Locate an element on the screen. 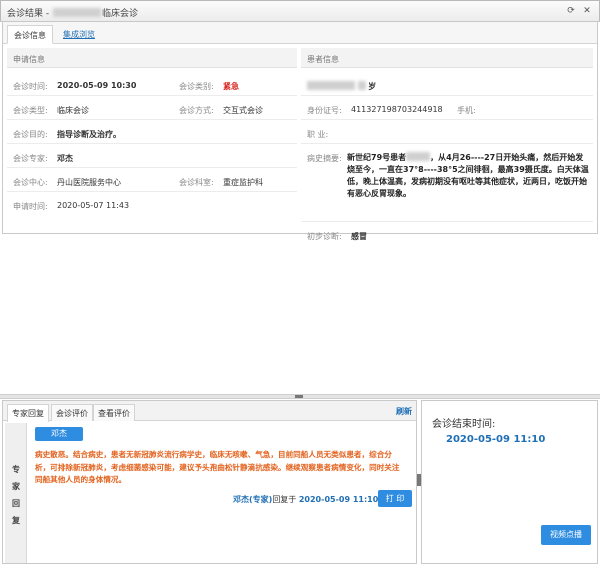 Image resolution: width=600 pixels, height=566 pixels. close-icon: ✕ is located at coordinates (587, 11).